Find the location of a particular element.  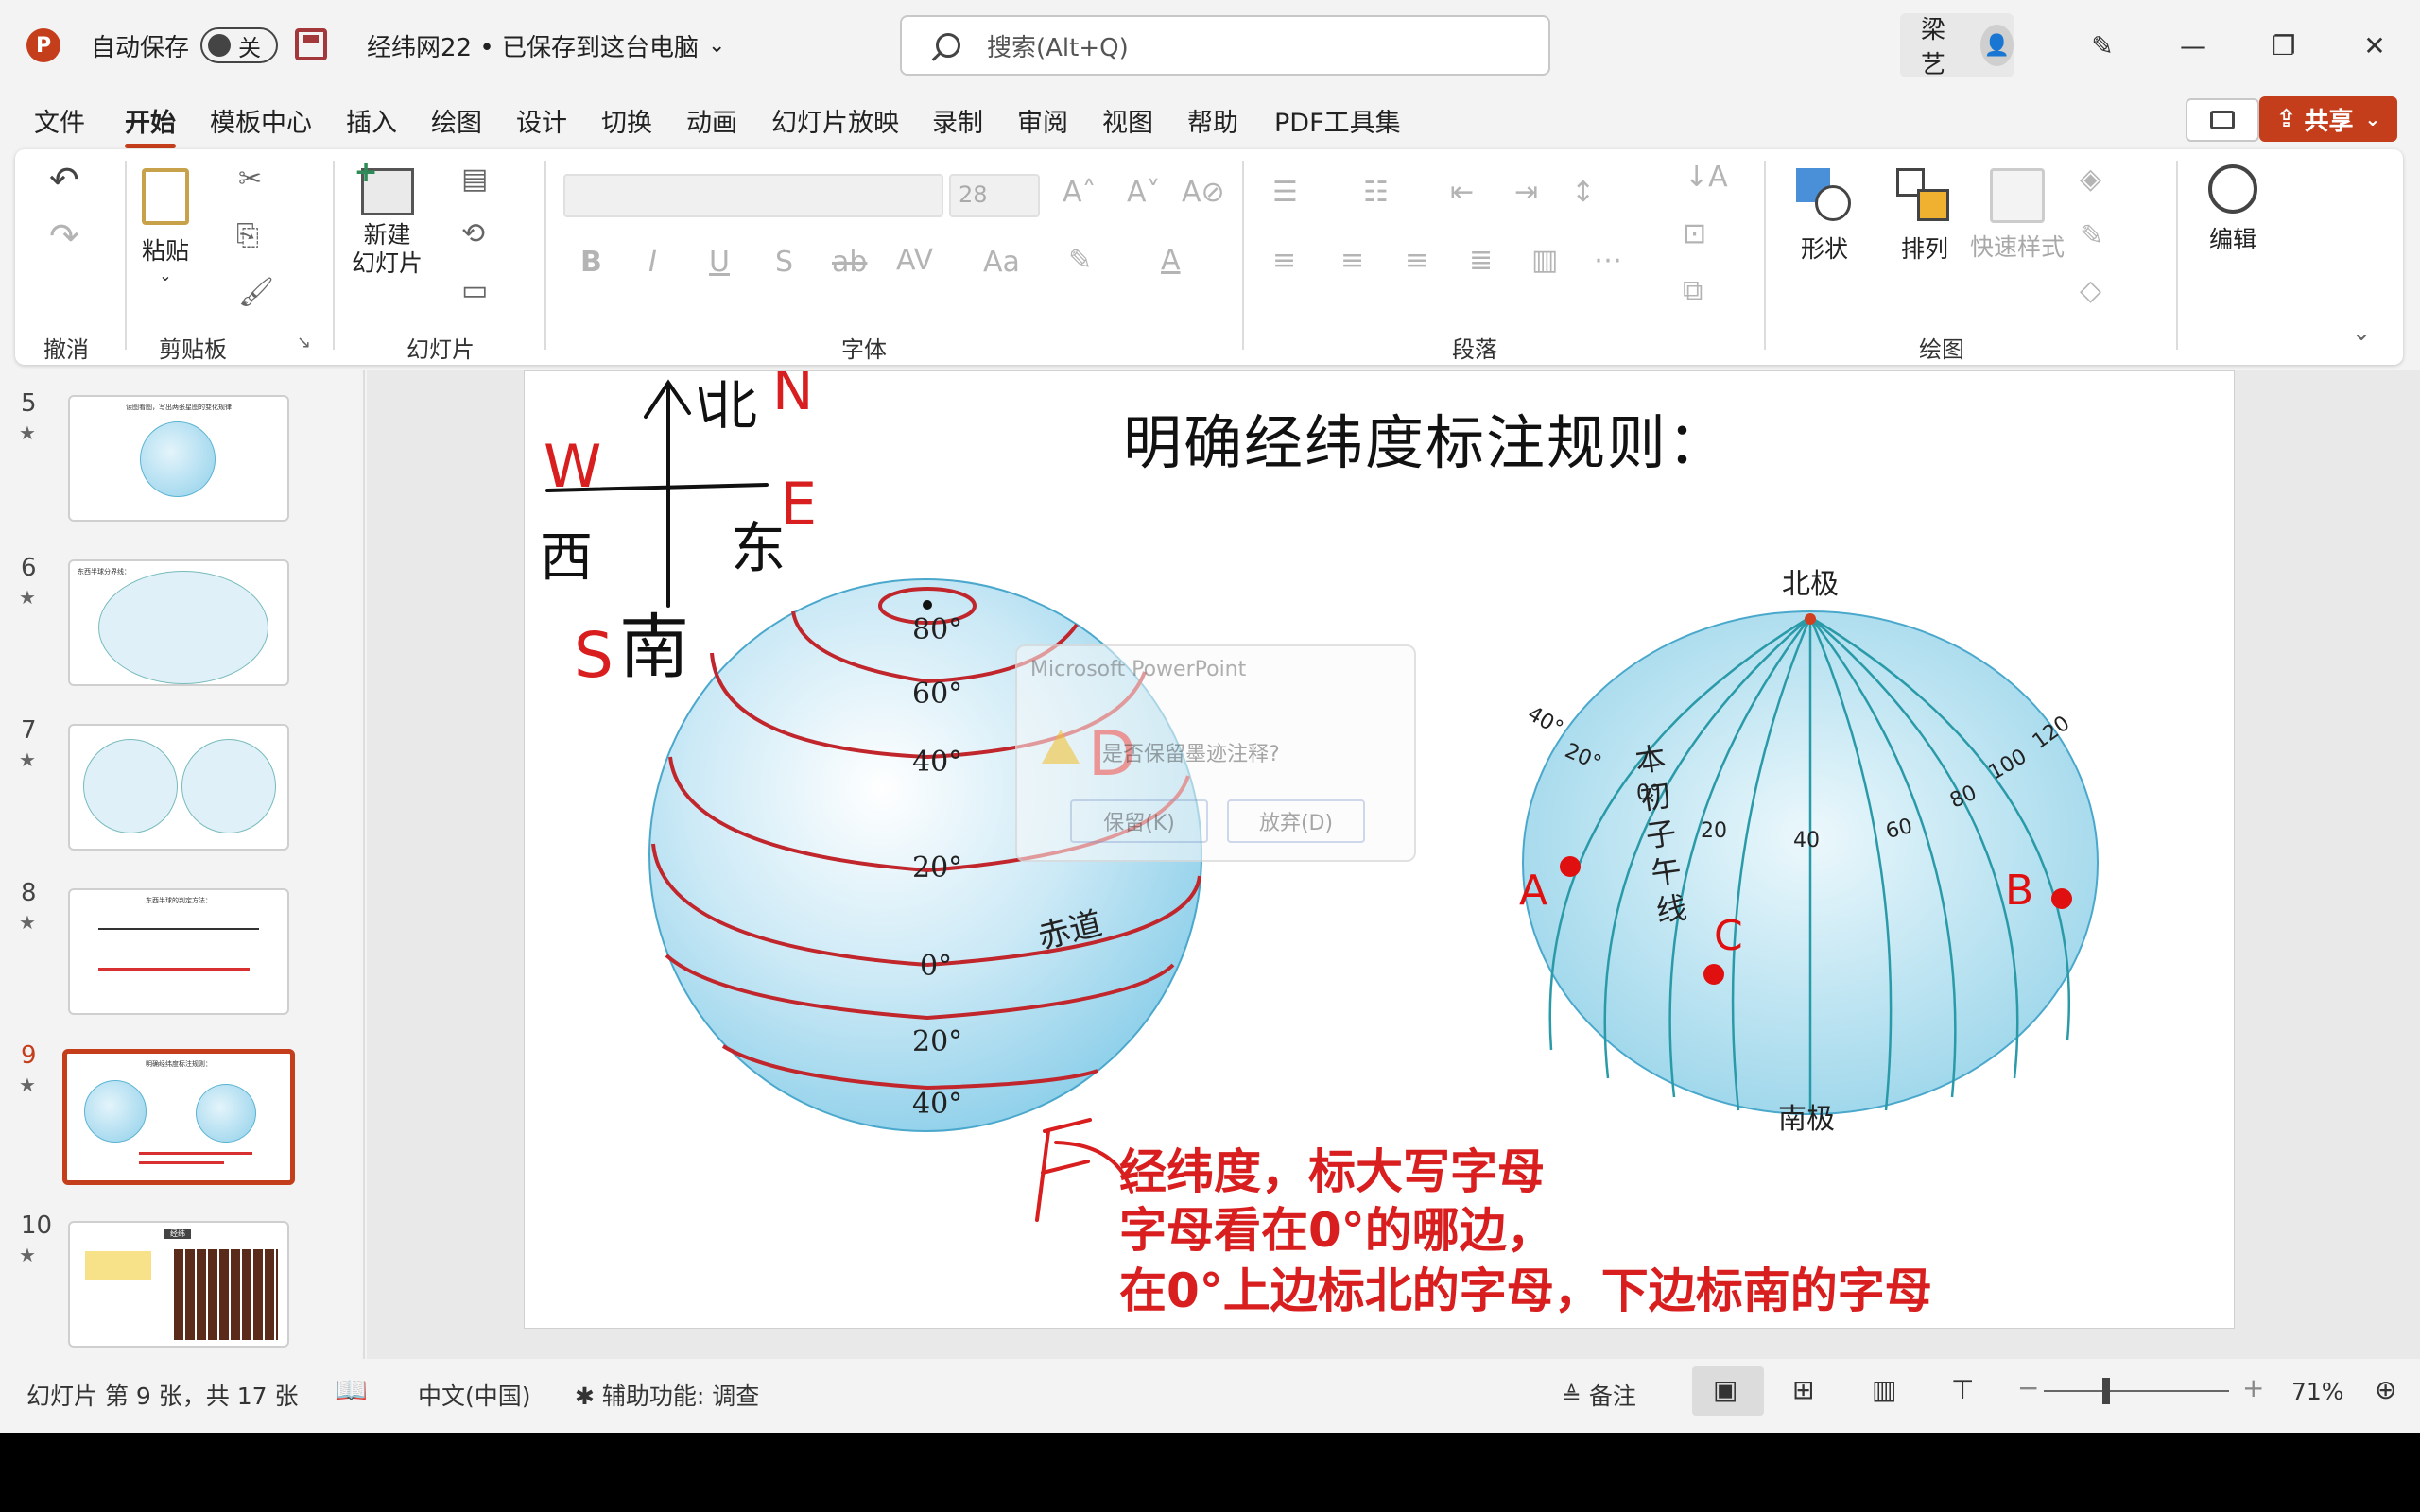

tab-review: 审阅 is located at coordinates (1042, 120).